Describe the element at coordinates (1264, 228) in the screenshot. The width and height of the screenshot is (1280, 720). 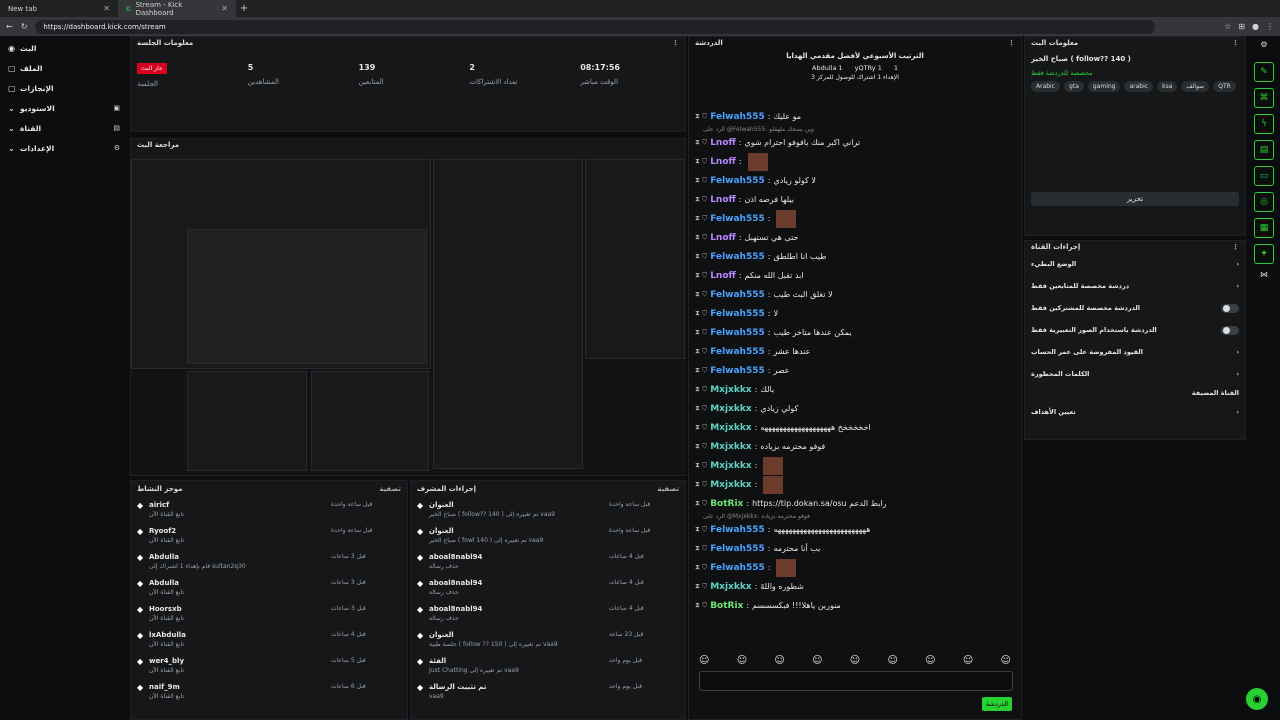
I see `layout-icon: ▦` at that location.